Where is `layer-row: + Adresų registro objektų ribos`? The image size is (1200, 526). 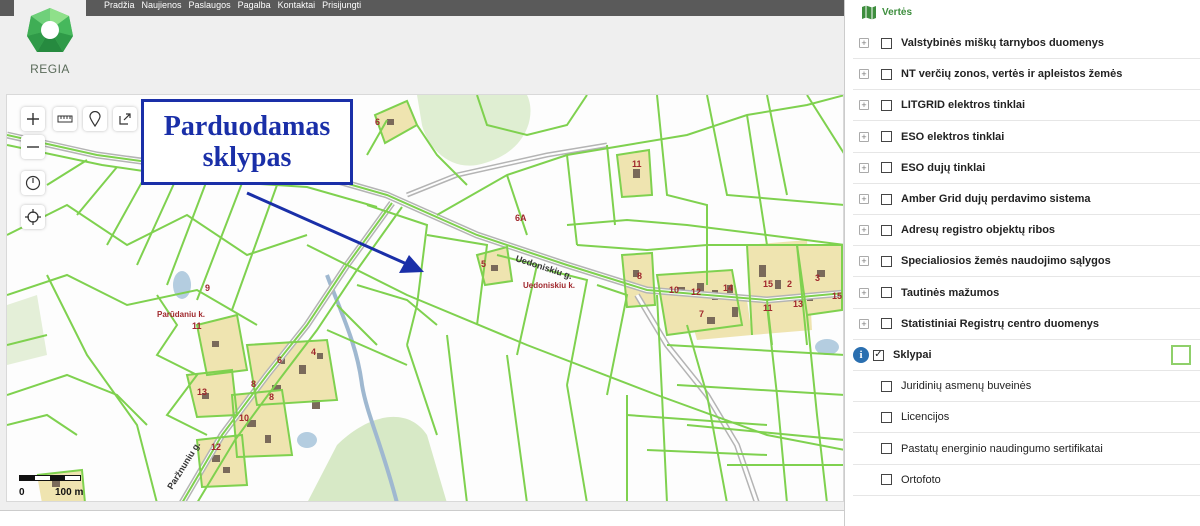 layer-row: + Adresų registro objektų ribos is located at coordinates (1026, 231).